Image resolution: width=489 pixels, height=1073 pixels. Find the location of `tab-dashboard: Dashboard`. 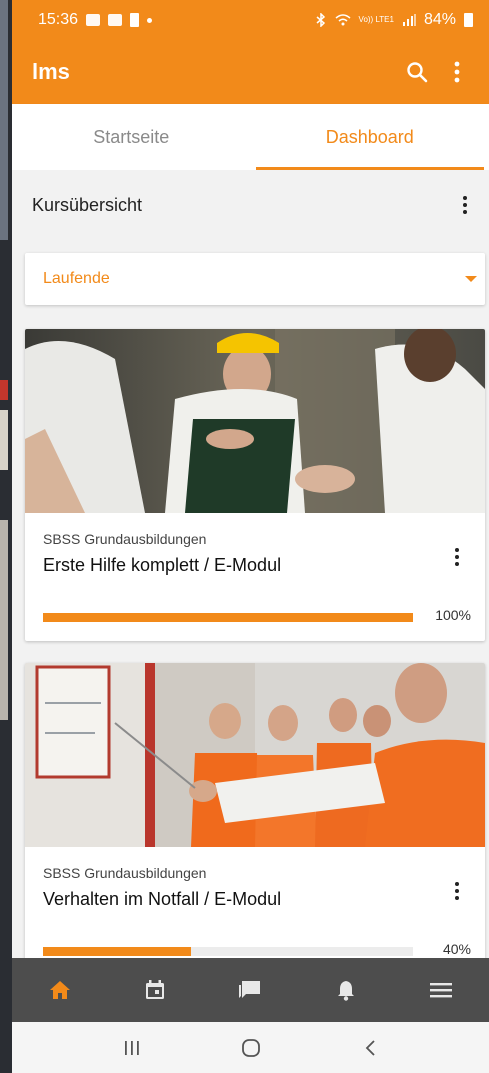

tab-dashboard: Dashboard is located at coordinates (370, 137).